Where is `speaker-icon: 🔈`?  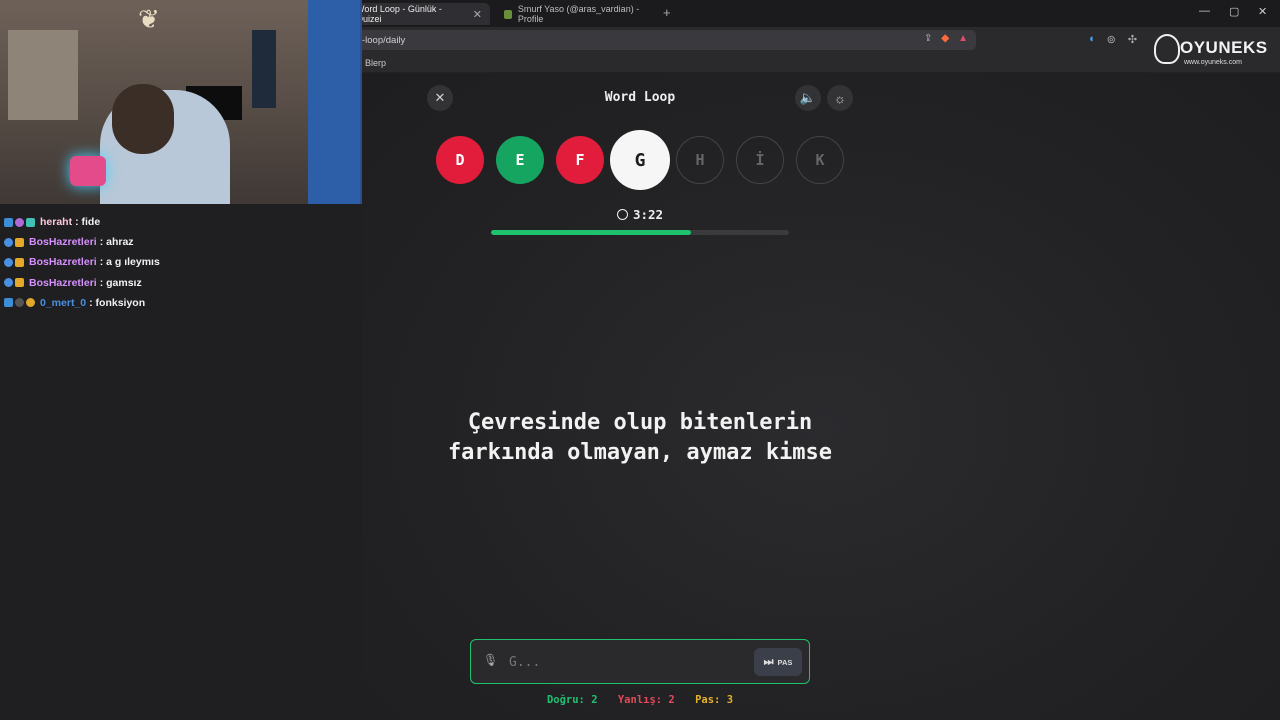 speaker-icon: 🔈 is located at coordinates (808, 97).